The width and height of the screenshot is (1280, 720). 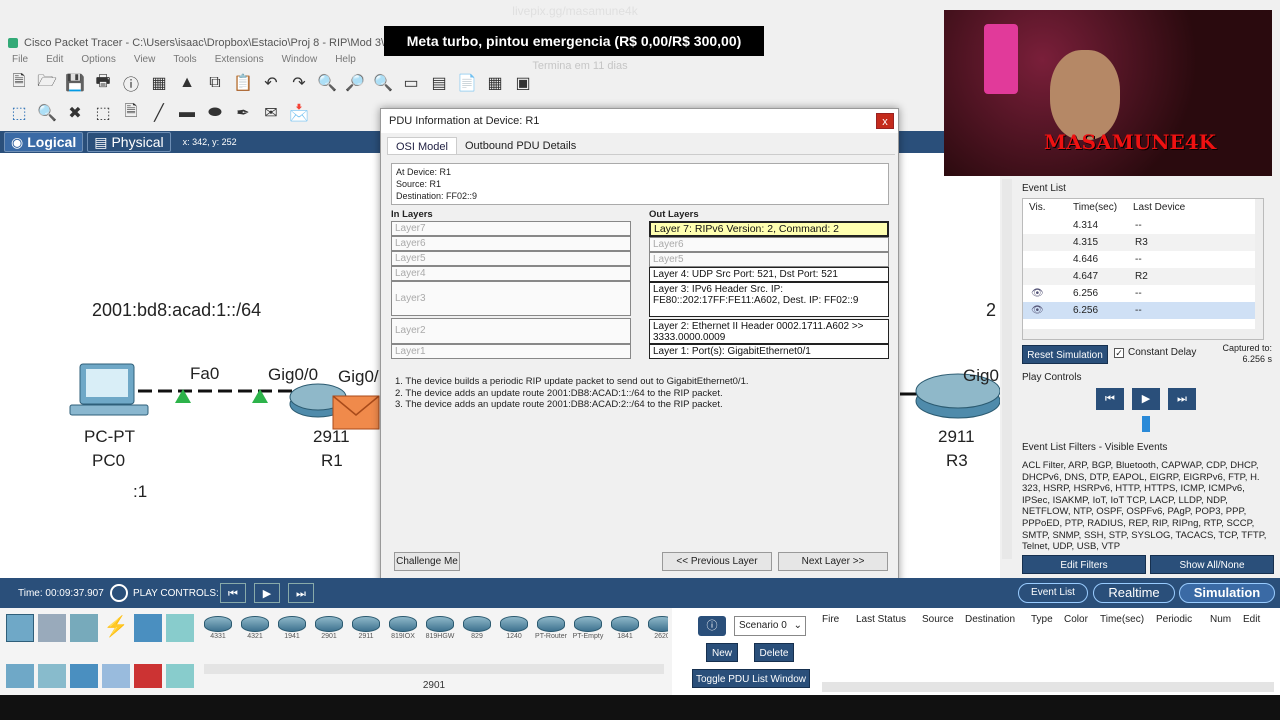 I want to click on device-model: 1841, so click(x=625, y=629).